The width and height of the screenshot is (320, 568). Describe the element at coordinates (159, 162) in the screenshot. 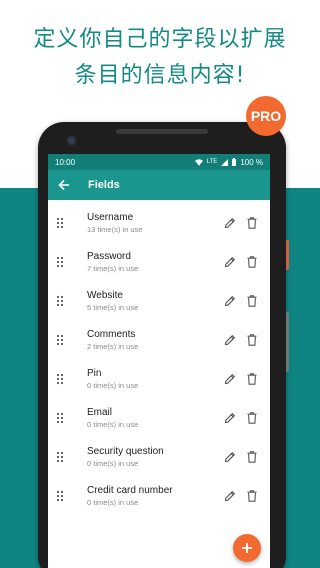

I see `status-bar: 10:00 LTE 100 %` at that location.